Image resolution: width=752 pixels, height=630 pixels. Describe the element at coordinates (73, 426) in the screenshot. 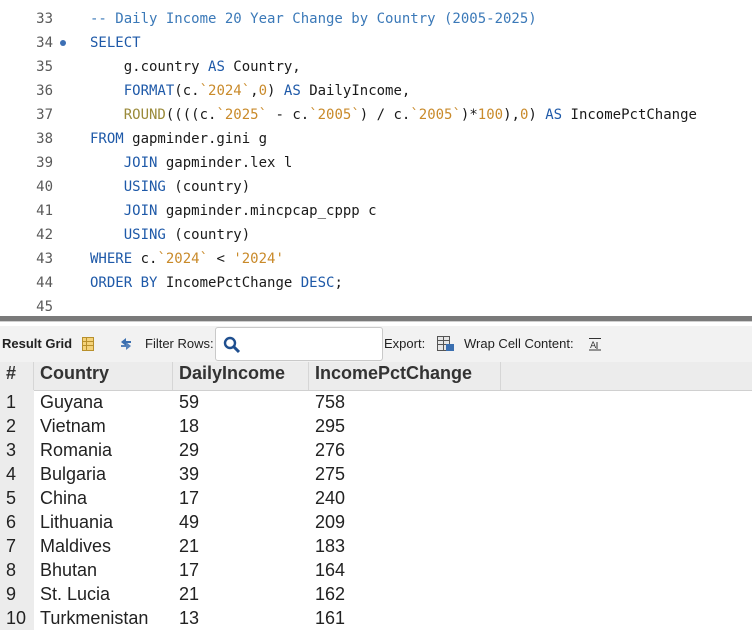

I see `cell-country: Vietnam` at that location.